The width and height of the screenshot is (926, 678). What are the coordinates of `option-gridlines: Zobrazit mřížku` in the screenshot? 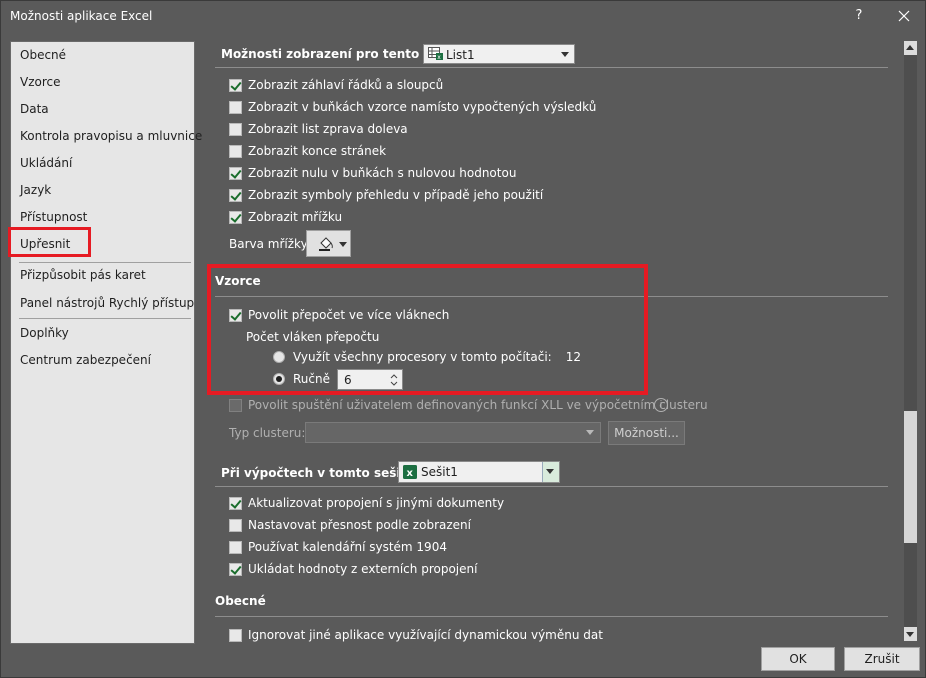 It's located at (285, 217).